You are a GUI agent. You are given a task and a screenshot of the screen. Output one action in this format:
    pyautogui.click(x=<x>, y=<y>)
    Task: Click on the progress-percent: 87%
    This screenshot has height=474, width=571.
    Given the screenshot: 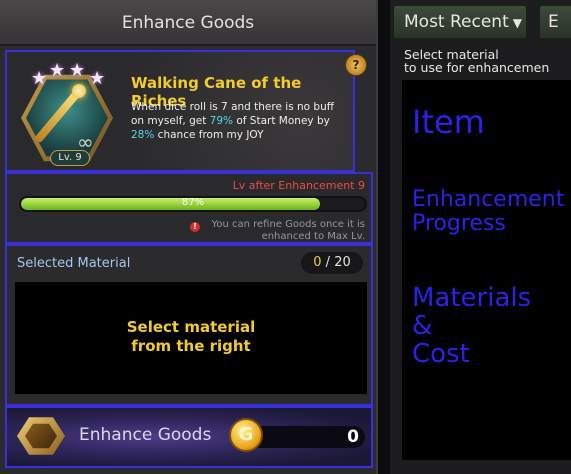 What is the action you would take?
    pyautogui.click(x=193, y=202)
    